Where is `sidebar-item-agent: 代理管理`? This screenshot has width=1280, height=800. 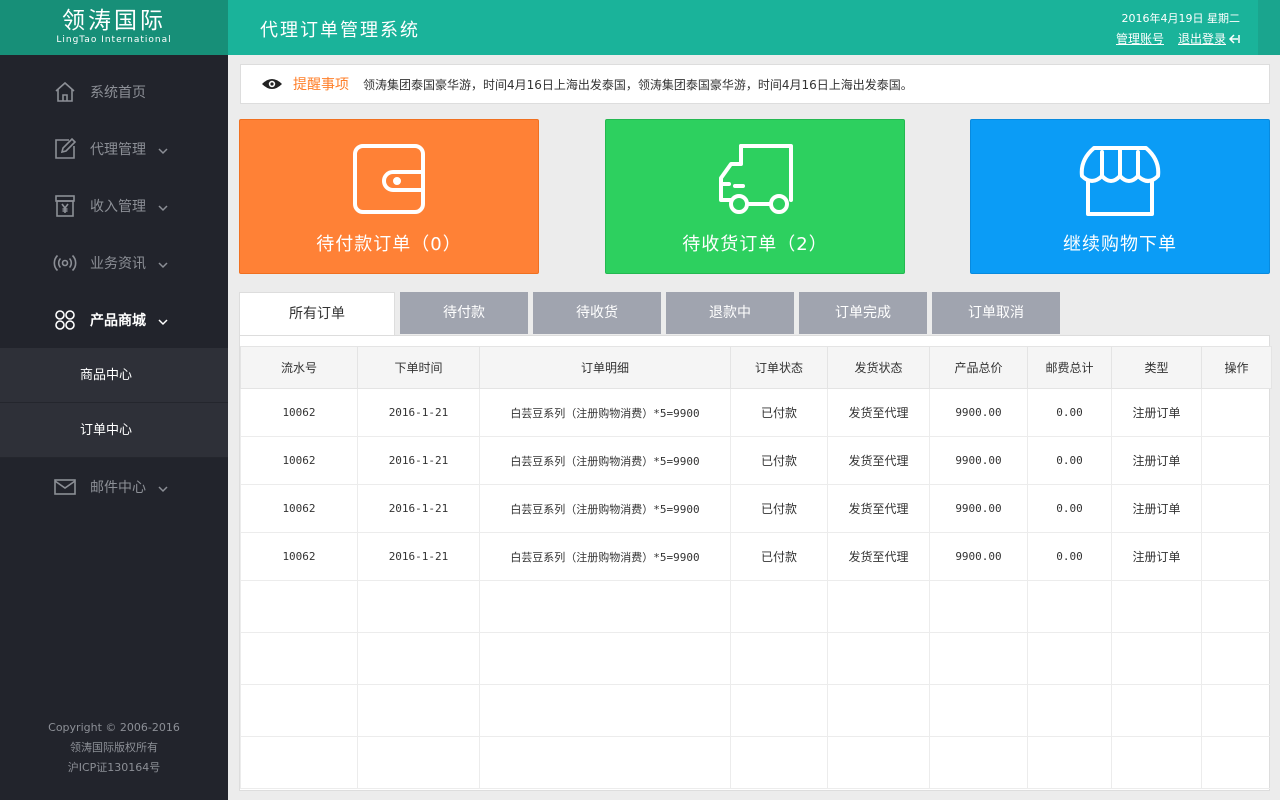
sidebar-item-agent: 代理管理 is located at coordinates (114, 148).